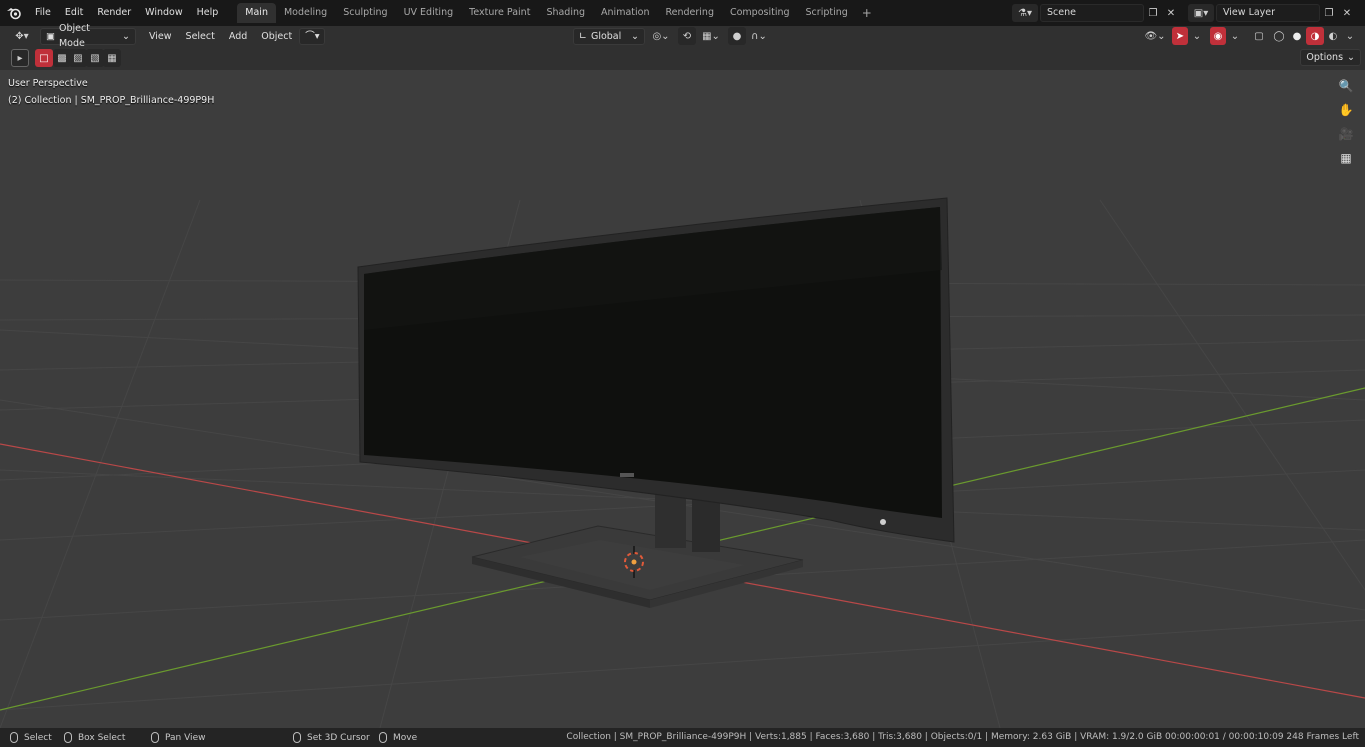 The image size is (1365, 747). Describe the element at coordinates (312, 36) in the screenshot. I see `proportional-dropdown: ⌒▾` at that location.